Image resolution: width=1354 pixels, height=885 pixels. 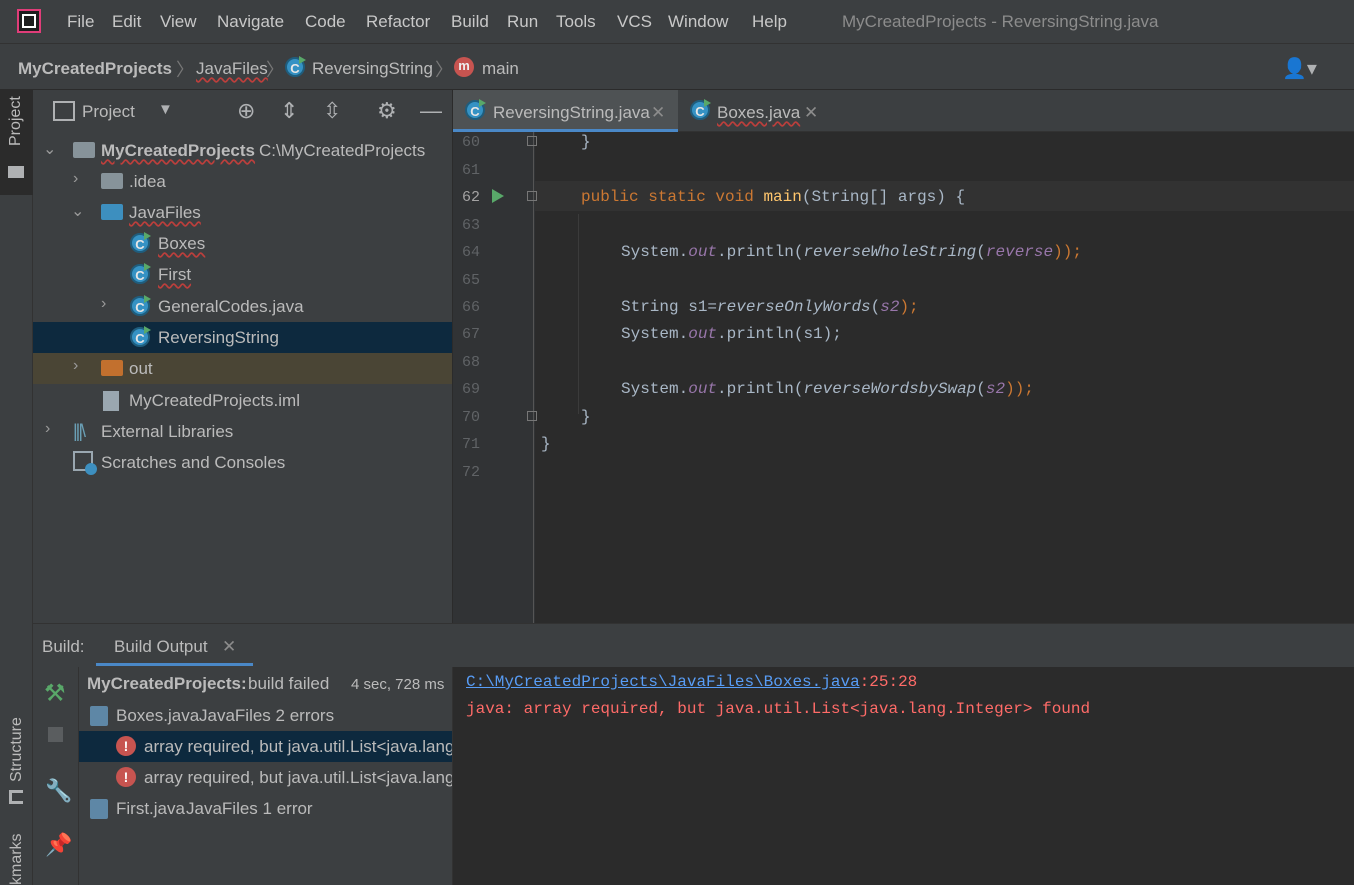 I want to click on menu-edit: Edit, so click(x=126, y=22).